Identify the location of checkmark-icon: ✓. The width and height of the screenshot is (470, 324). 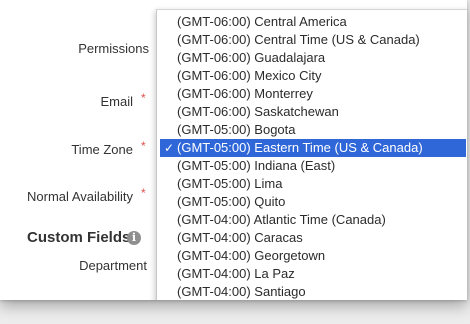
(169, 148).